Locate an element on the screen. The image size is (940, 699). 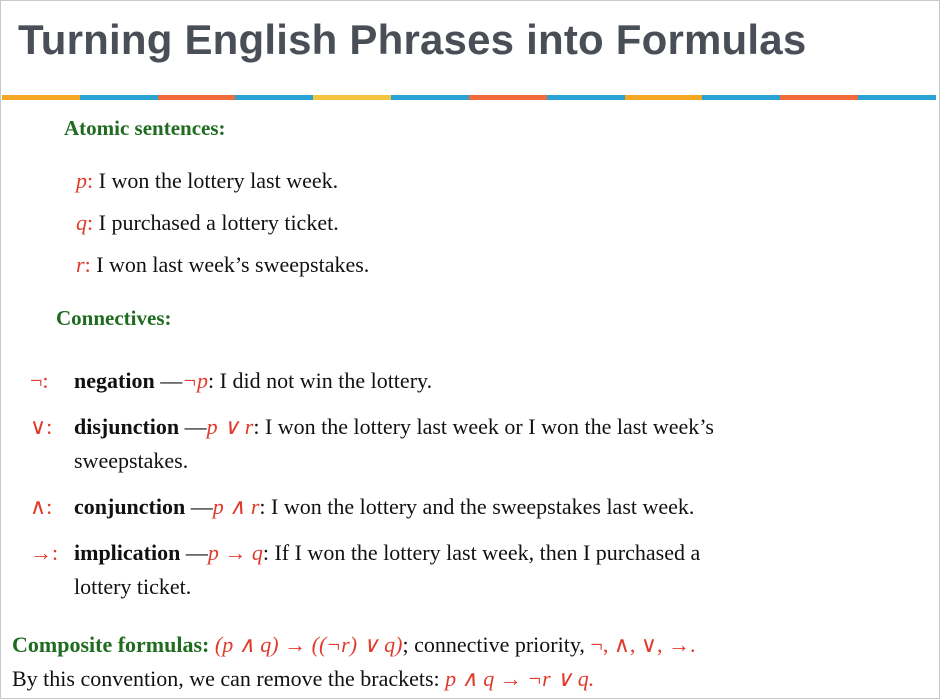
atomic-item-r: r: I won last week’s sweepstakes. is located at coordinates (222, 265).